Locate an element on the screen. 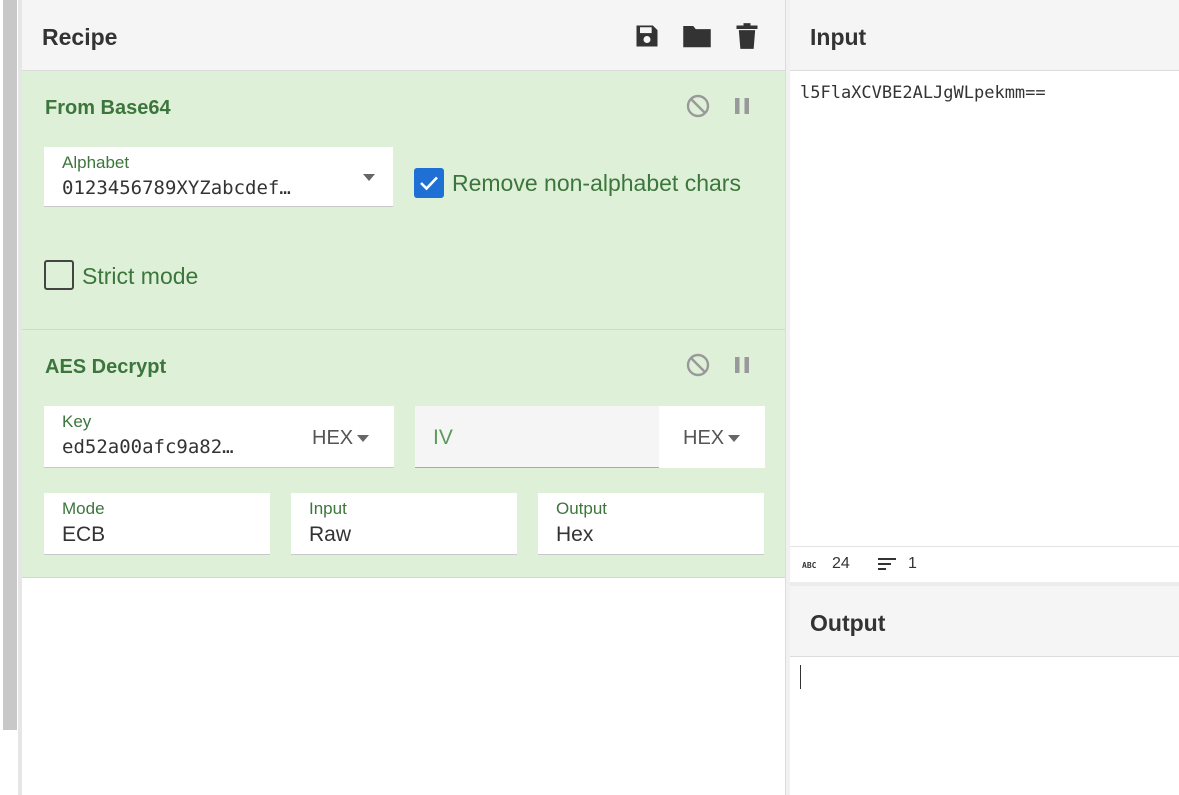  iv-placeholder: IV is located at coordinates (443, 437).